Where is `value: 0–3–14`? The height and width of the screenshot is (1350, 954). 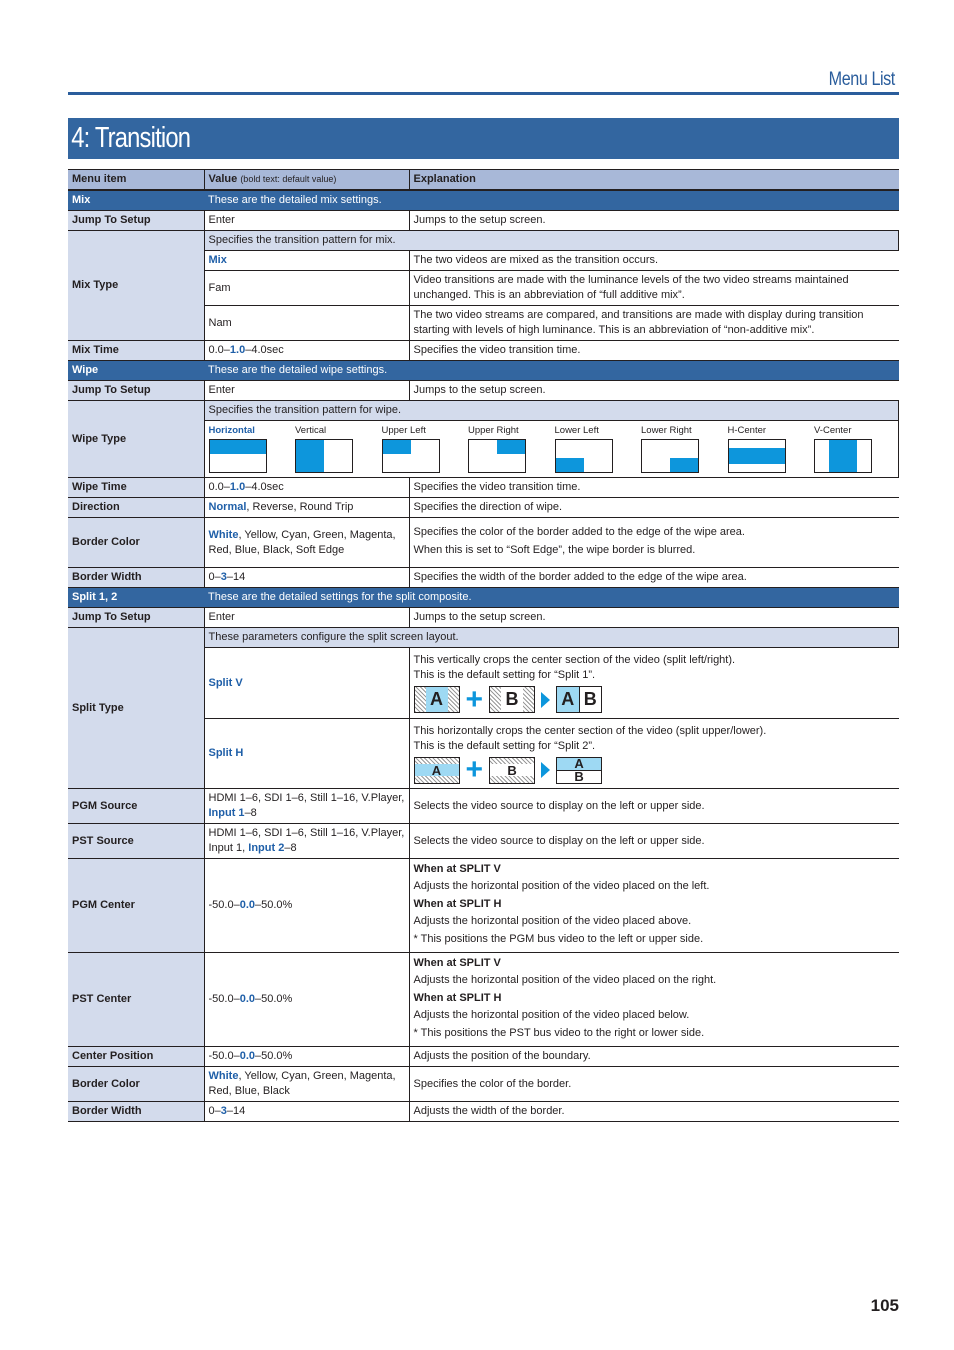 value: 0–3–14 is located at coordinates (306, 577).